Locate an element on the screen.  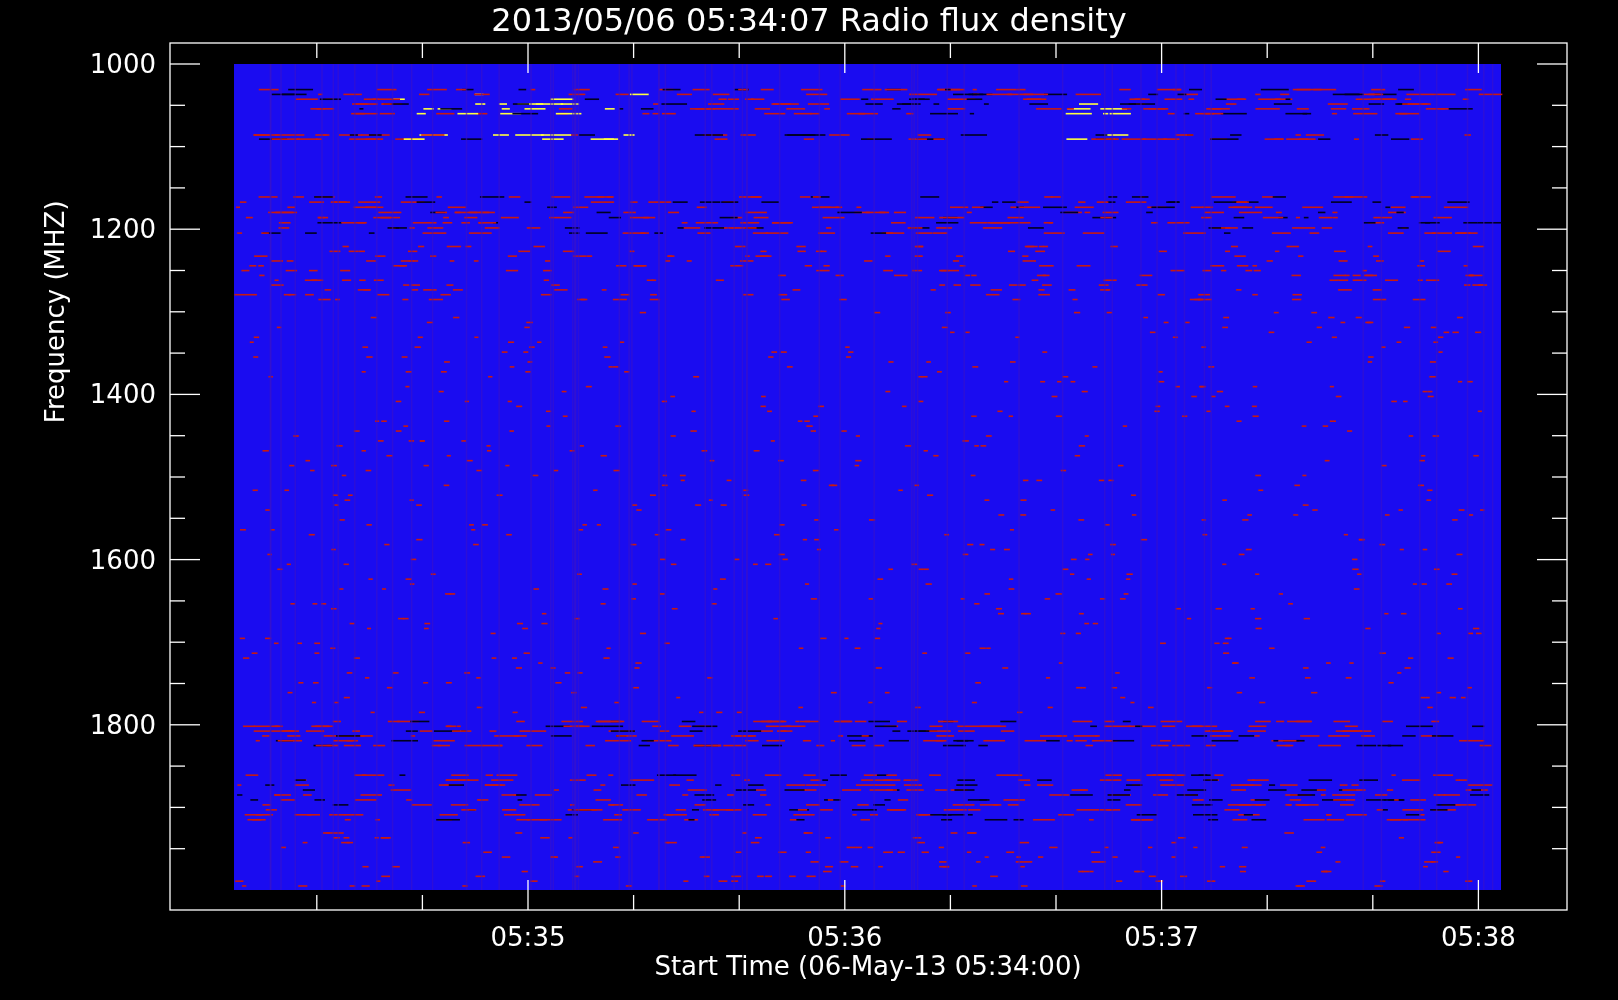
y-tick-label: 1800 is located at coordinates (122, 724).